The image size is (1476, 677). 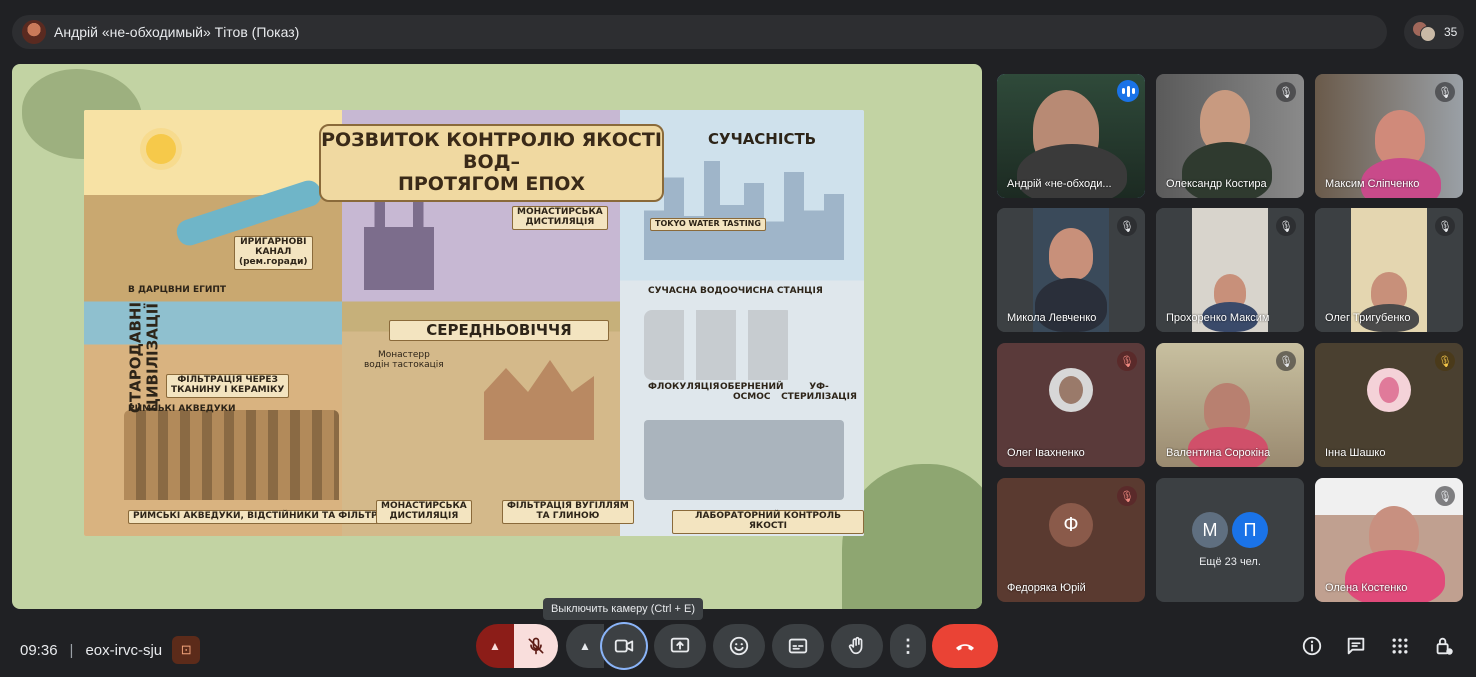 I want to click on presenter-title: Андрій «не-обходимый» Тітов (Показ), so click(x=177, y=32).